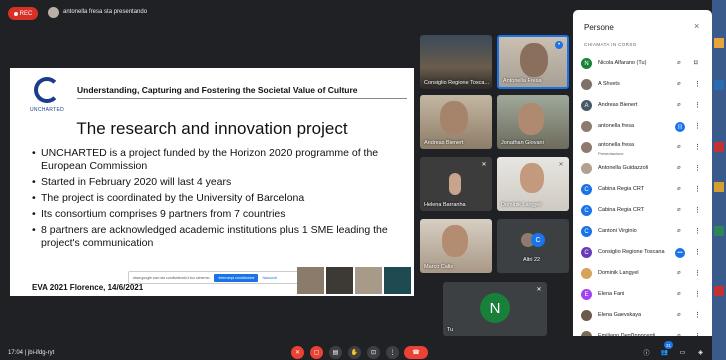 The height and width of the screenshot is (360, 726). I want to click on presenter-avatar, so click(53, 12).